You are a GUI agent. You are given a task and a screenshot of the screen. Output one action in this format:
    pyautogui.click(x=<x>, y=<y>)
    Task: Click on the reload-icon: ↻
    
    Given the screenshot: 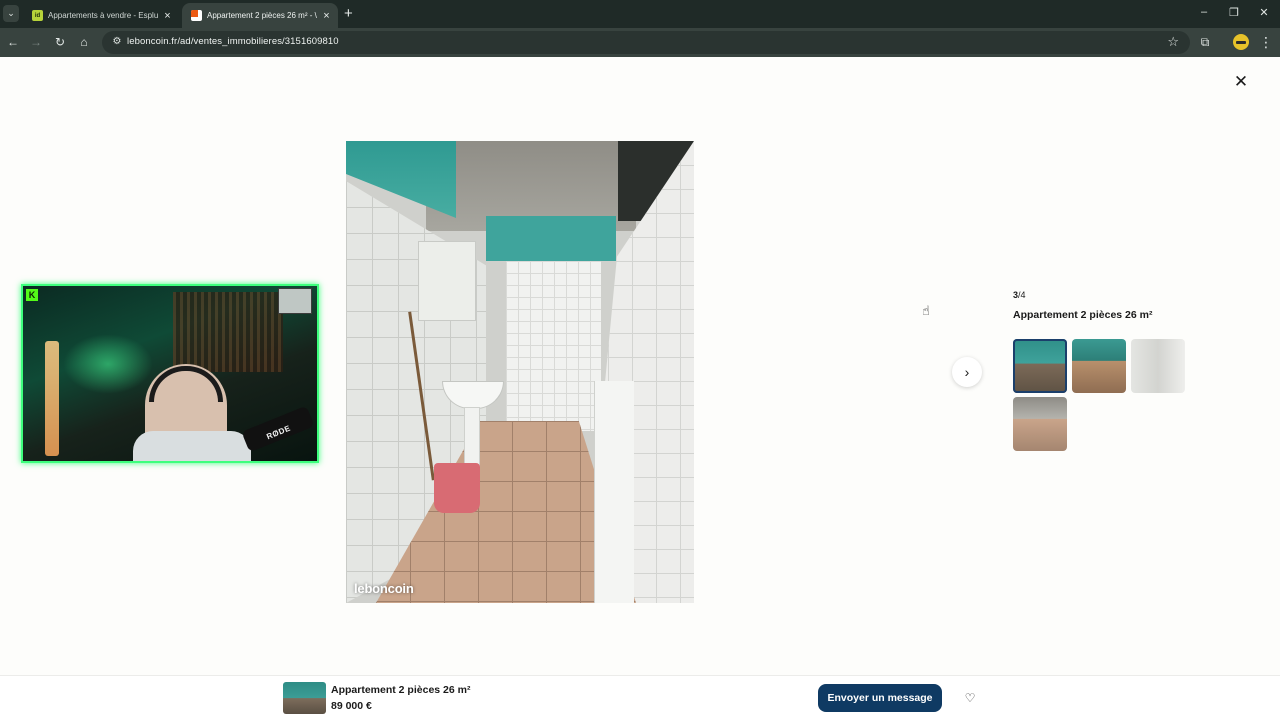 What is the action you would take?
    pyautogui.click(x=60, y=42)
    